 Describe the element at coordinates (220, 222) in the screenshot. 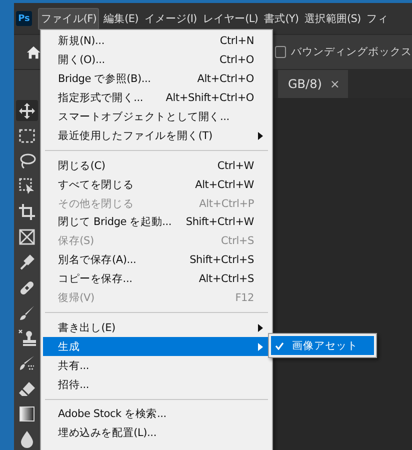

I see `shortcut-label: Shift+Ctrl+W` at that location.